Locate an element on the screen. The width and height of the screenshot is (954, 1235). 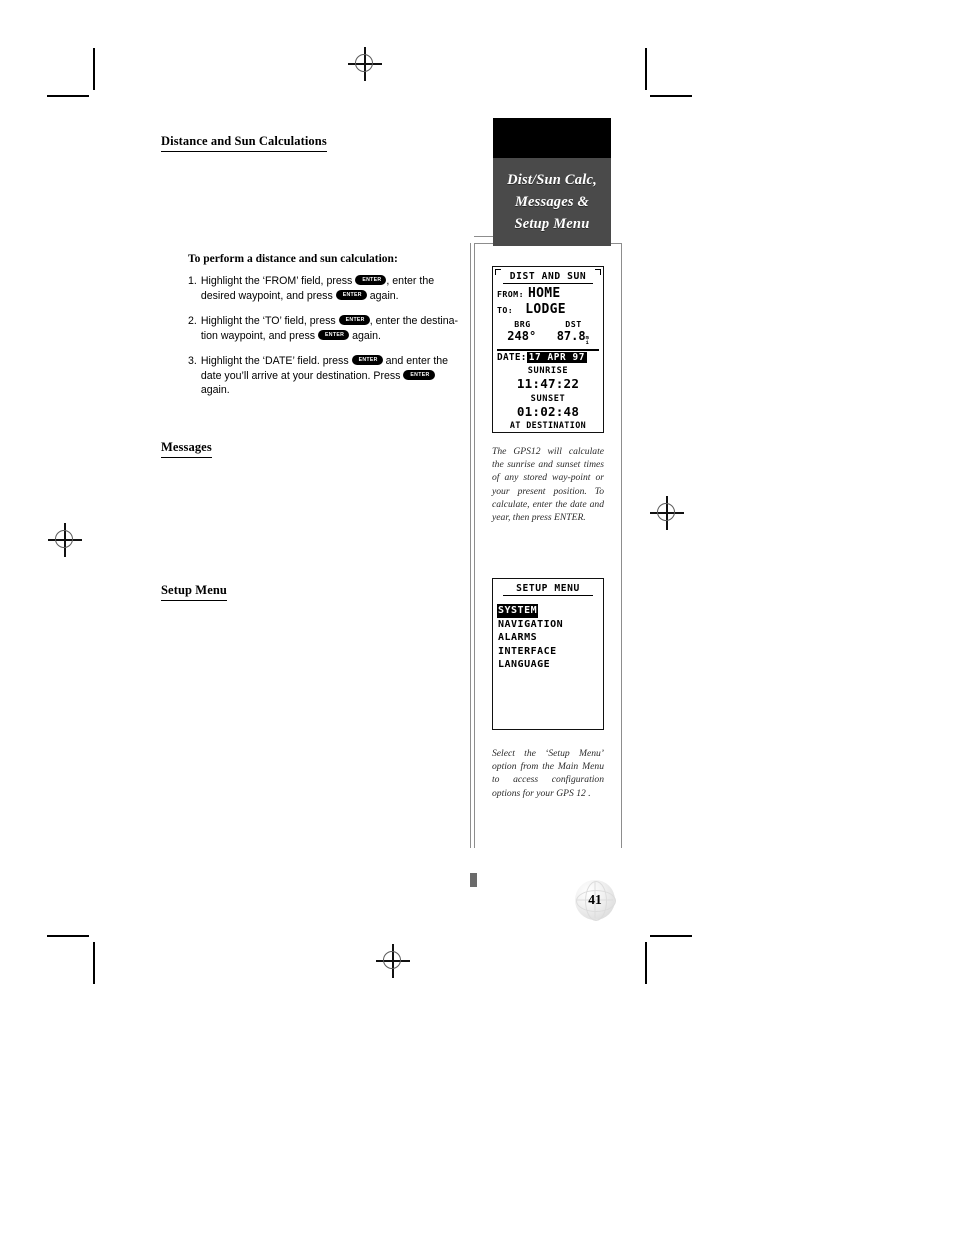
sunrise-label: SUNRISE is located at coordinates (548, 370).